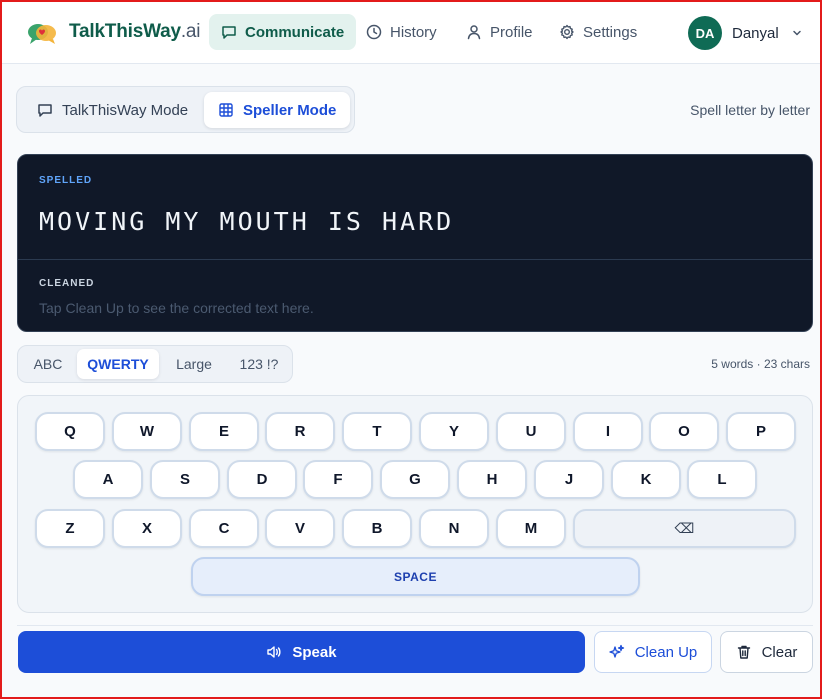 The image size is (822, 699). Describe the element at coordinates (274, 652) in the screenshot. I see `speaker-icon` at that location.